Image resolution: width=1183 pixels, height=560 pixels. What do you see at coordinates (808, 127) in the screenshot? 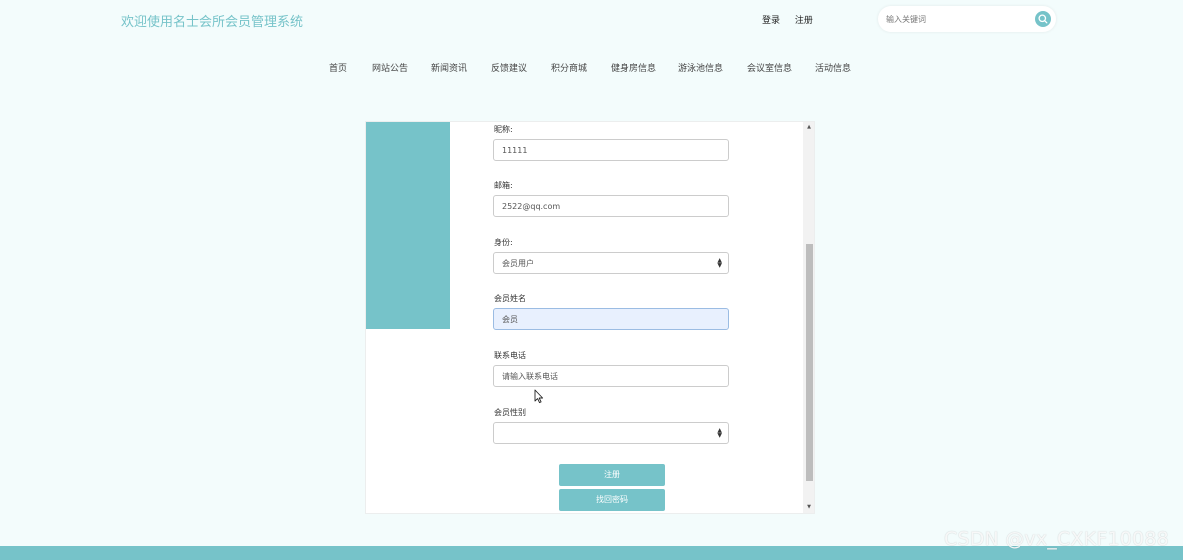
I see `scroll-up-icon: ▲` at bounding box center [808, 127].